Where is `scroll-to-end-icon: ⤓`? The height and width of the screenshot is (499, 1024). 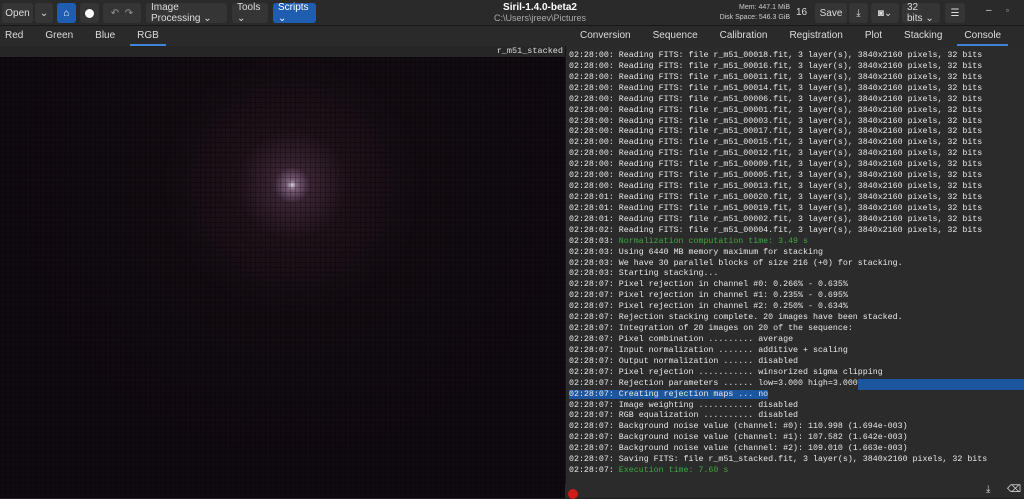 scroll-to-end-icon: ⤓ is located at coordinates (988, 489).